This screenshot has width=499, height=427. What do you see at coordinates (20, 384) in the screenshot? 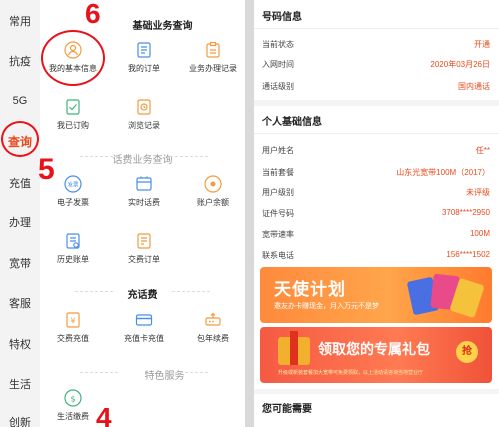
I see `sidebar-item-life: 生活` at bounding box center [20, 384].